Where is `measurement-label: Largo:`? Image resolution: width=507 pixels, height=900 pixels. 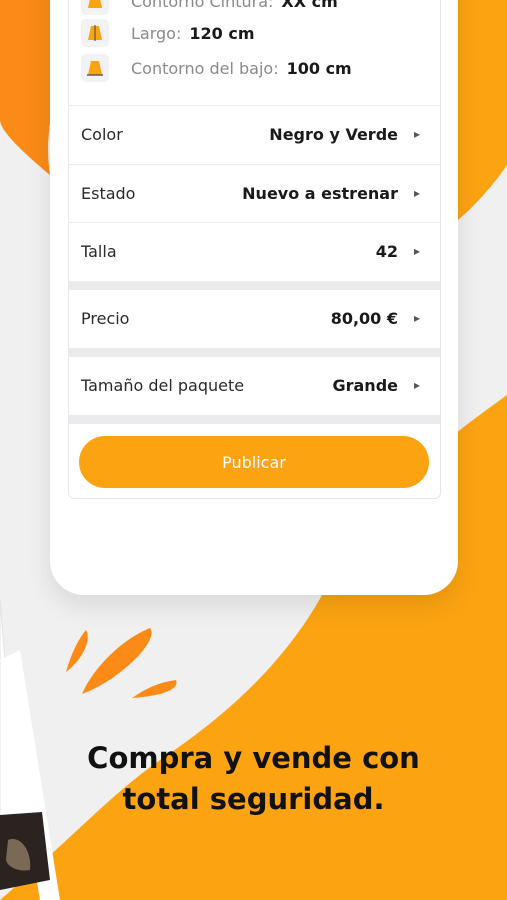 measurement-label: Largo: is located at coordinates (156, 33).